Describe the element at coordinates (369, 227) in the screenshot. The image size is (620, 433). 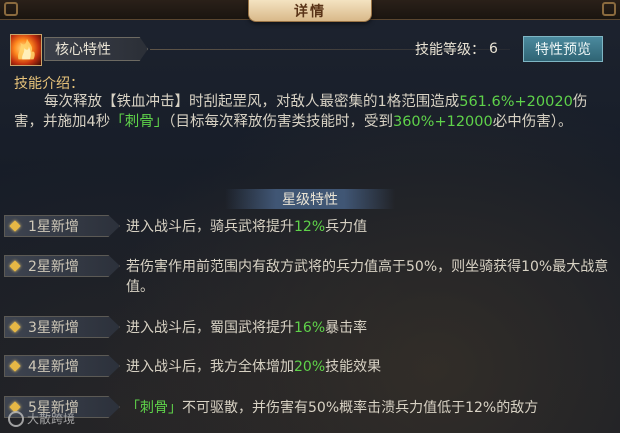
I see `star-desc: 进入战斗后，骑兵武将提升12%兵力值` at that location.